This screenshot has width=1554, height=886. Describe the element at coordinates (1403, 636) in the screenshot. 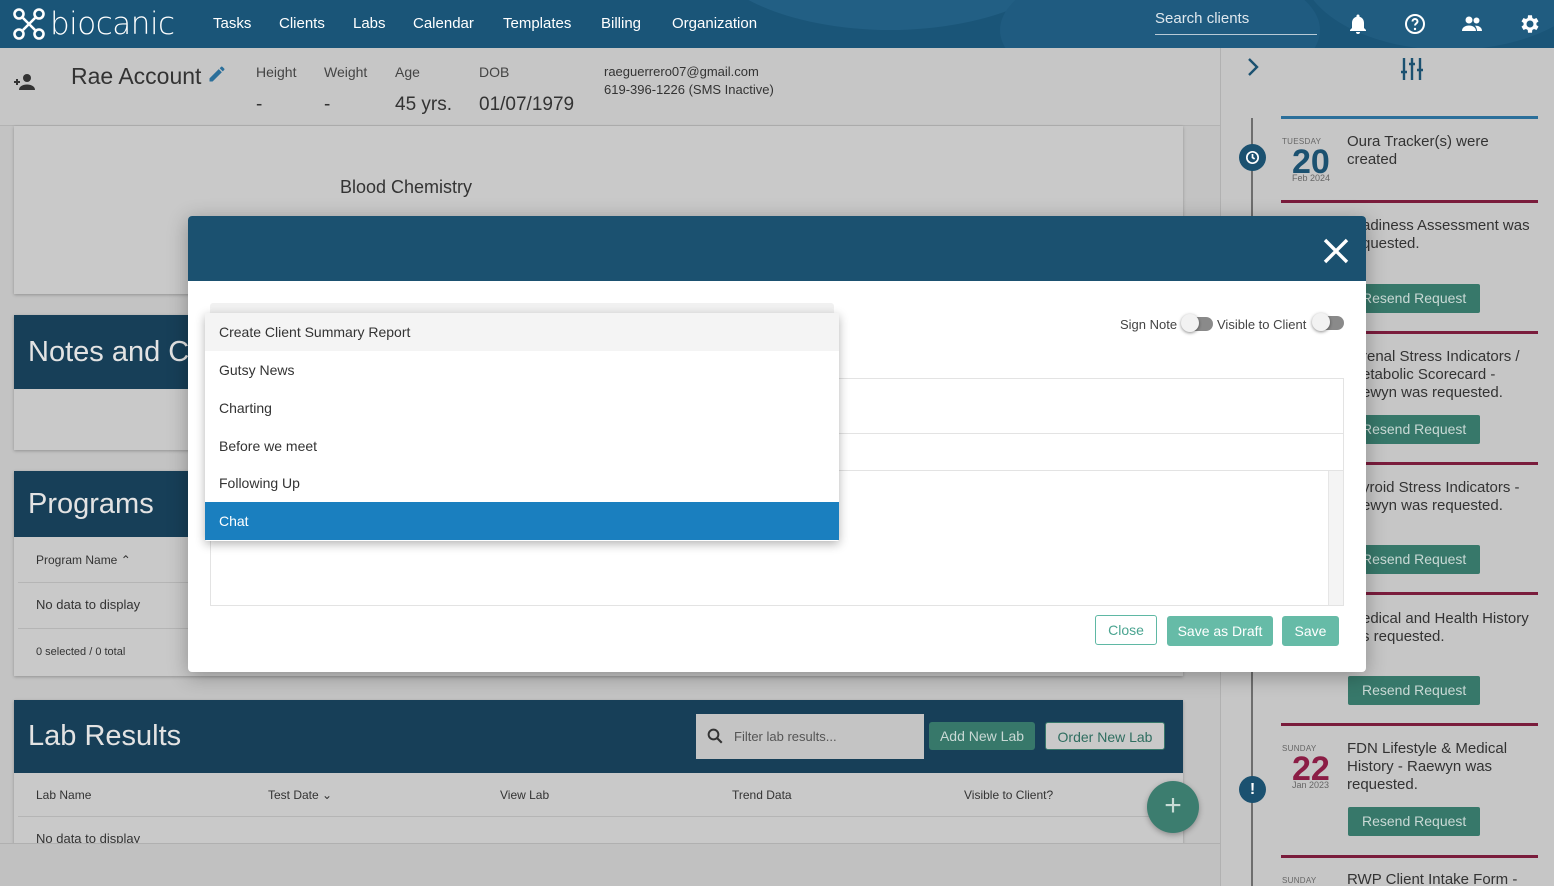

I see `entry-text: s requested.` at that location.